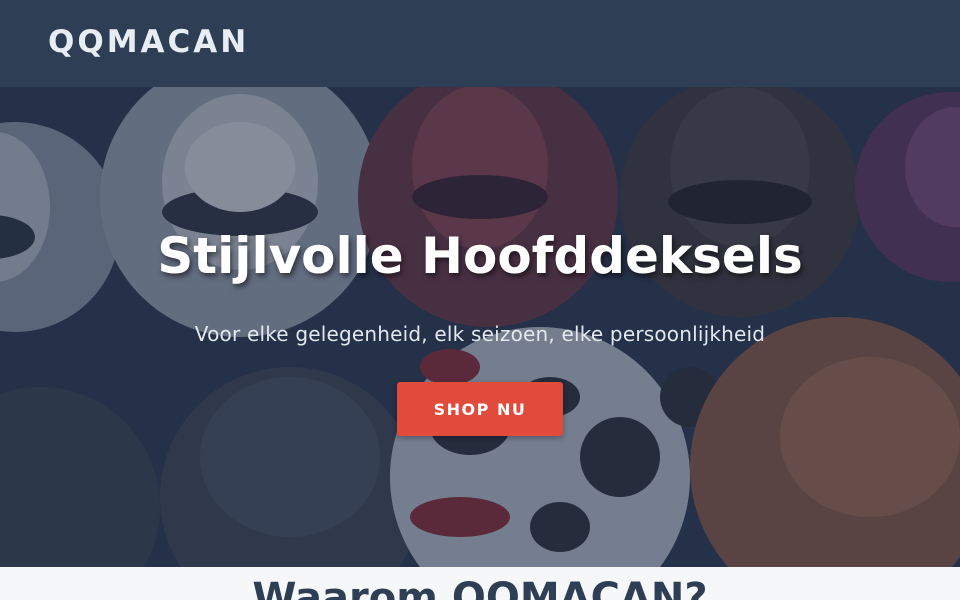  What do you see at coordinates (148, 42) in the screenshot?
I see `brand-logo: QQMACAN` at bounding box center [148, 42].